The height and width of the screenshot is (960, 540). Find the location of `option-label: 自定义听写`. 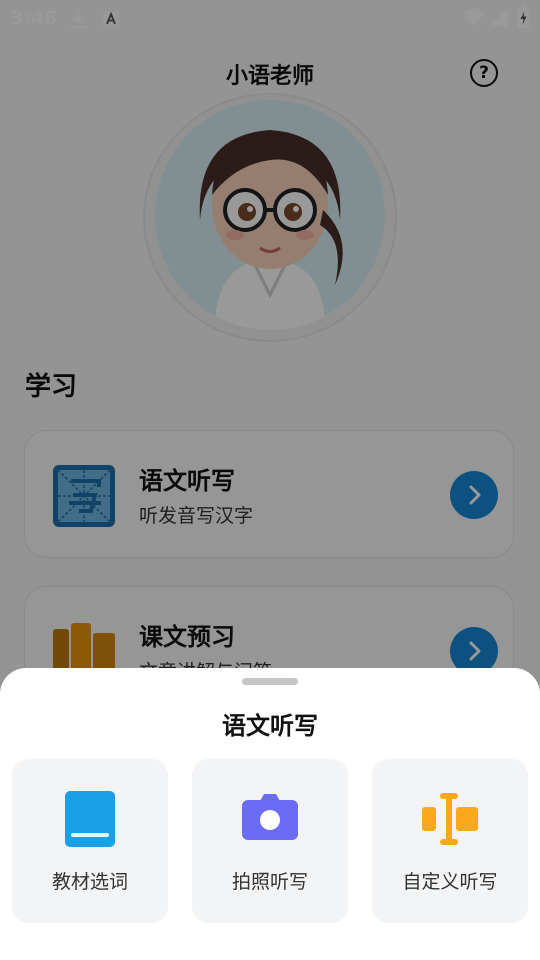

option-label: 自定义听写 is located at coordinates (450, 882).